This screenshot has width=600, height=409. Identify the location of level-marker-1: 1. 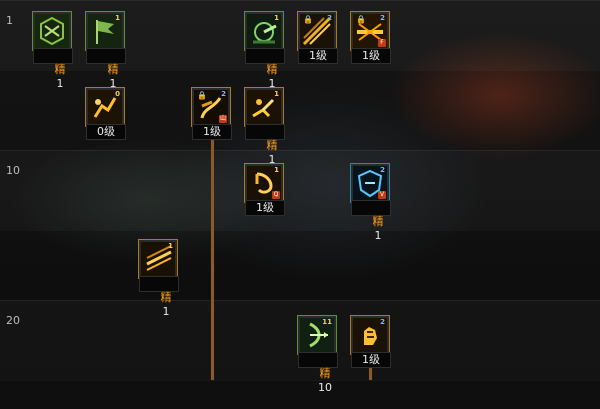
(9, 20).